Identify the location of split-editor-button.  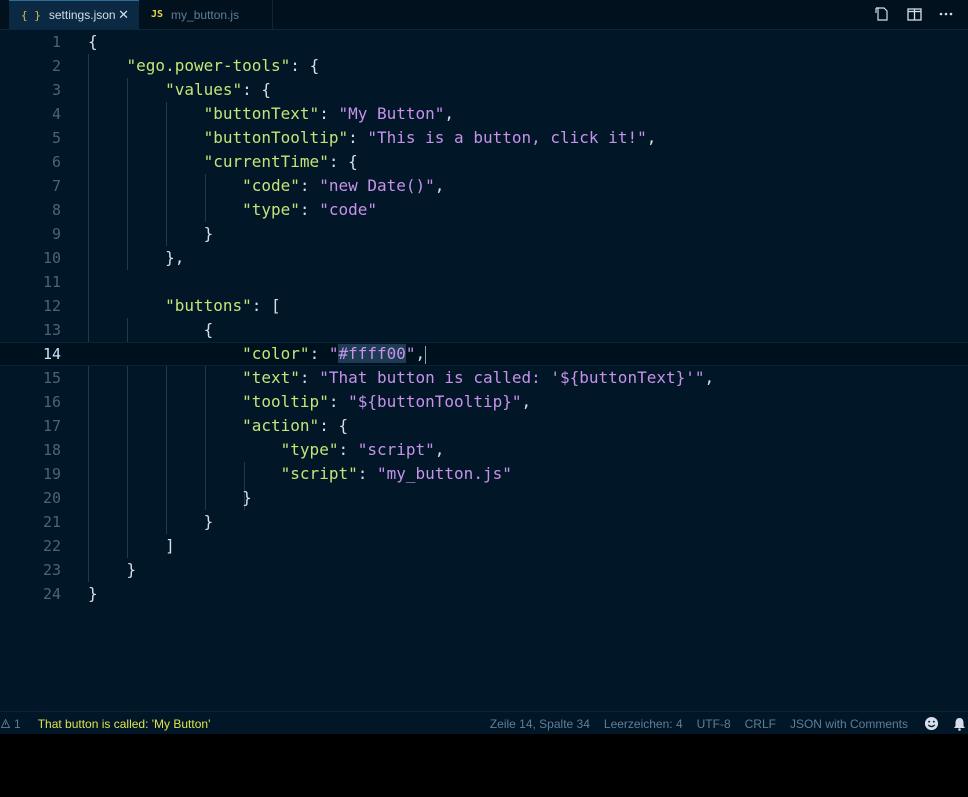
(914, 14).